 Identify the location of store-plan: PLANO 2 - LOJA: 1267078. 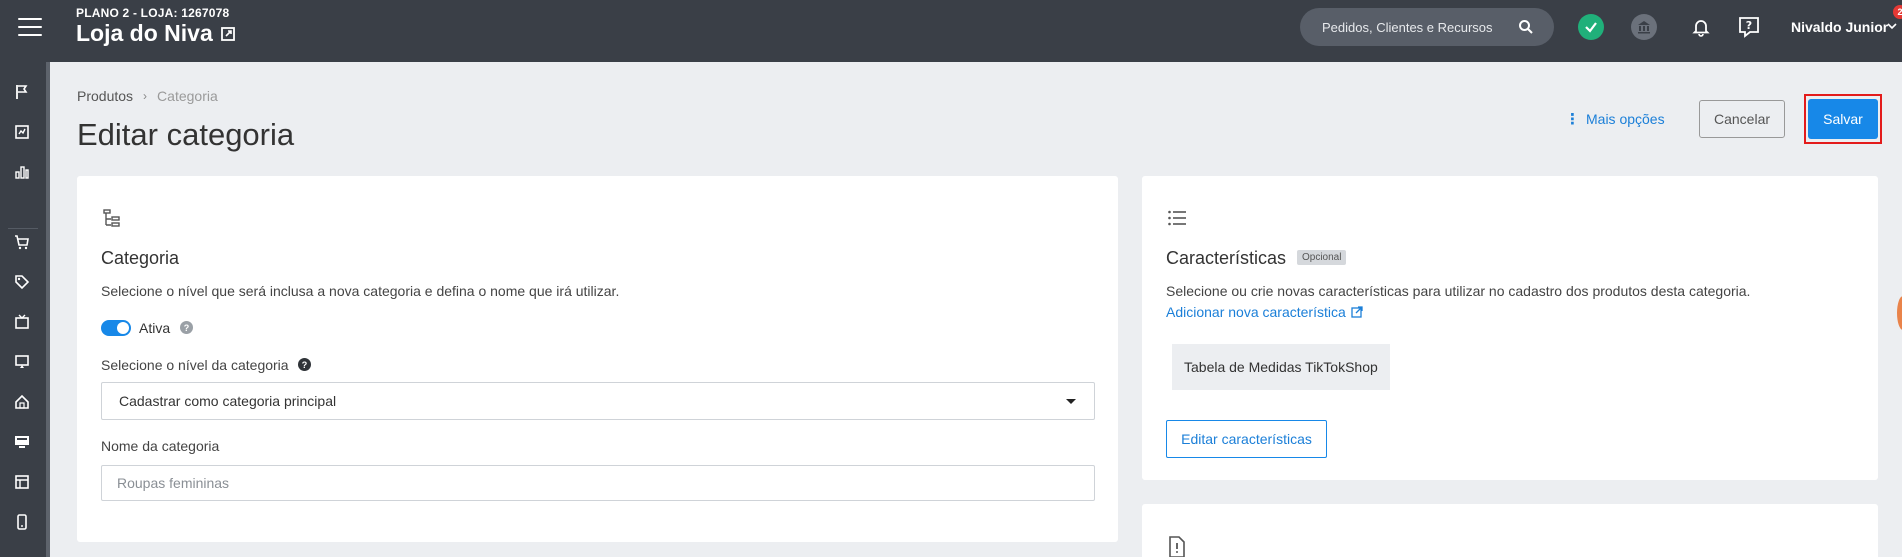
(153, 13).